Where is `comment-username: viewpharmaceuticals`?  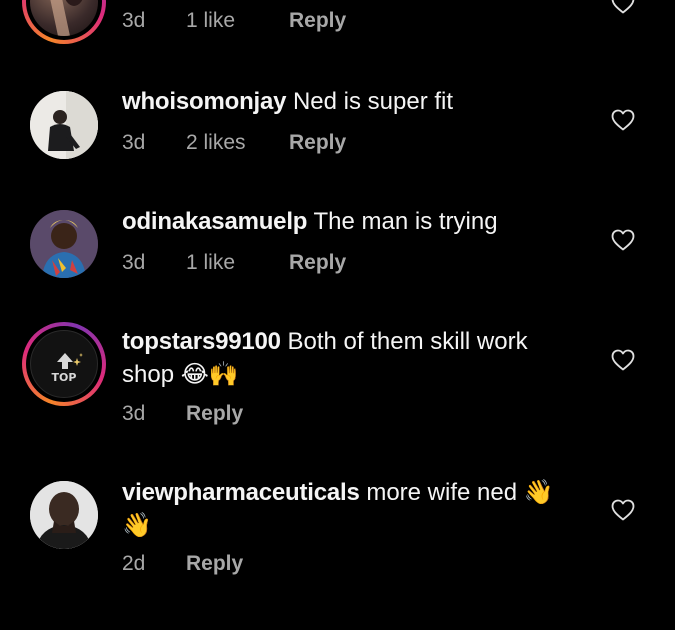
comment-username: viewpharmaceuticals is located at coordinates (241, 492).